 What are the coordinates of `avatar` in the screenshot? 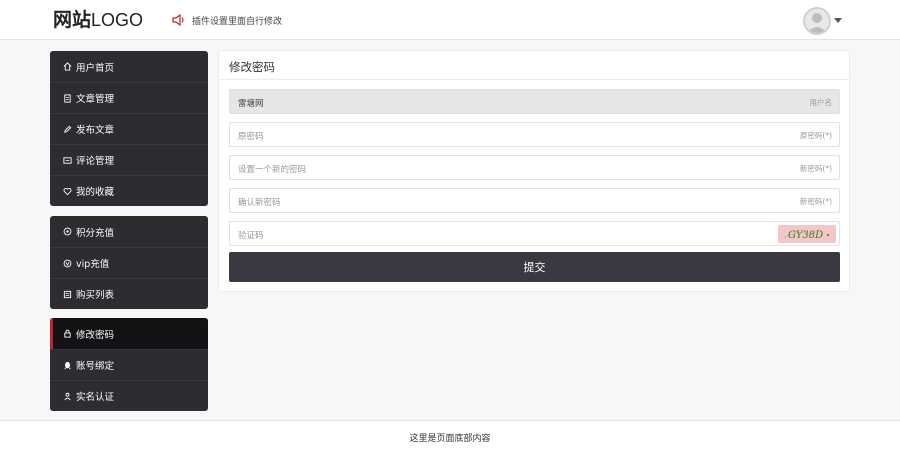 It's located at (817, 21).